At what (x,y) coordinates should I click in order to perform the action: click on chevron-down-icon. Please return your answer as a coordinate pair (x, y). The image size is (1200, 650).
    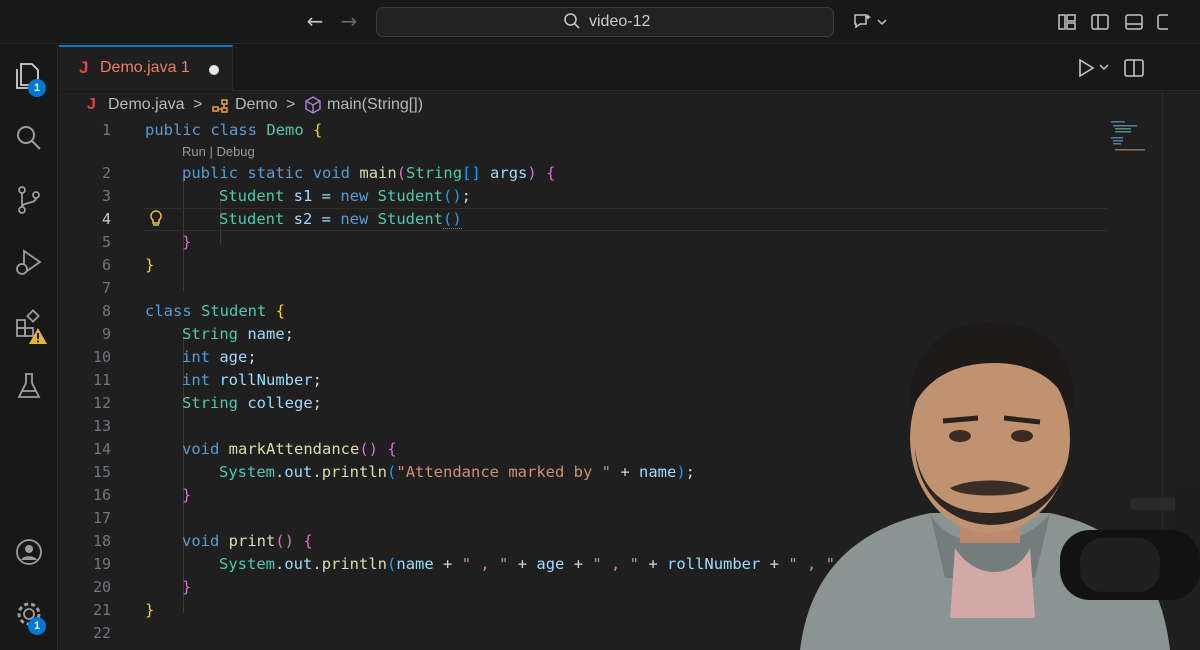
    Looking at the image, I should click on (882, 22).